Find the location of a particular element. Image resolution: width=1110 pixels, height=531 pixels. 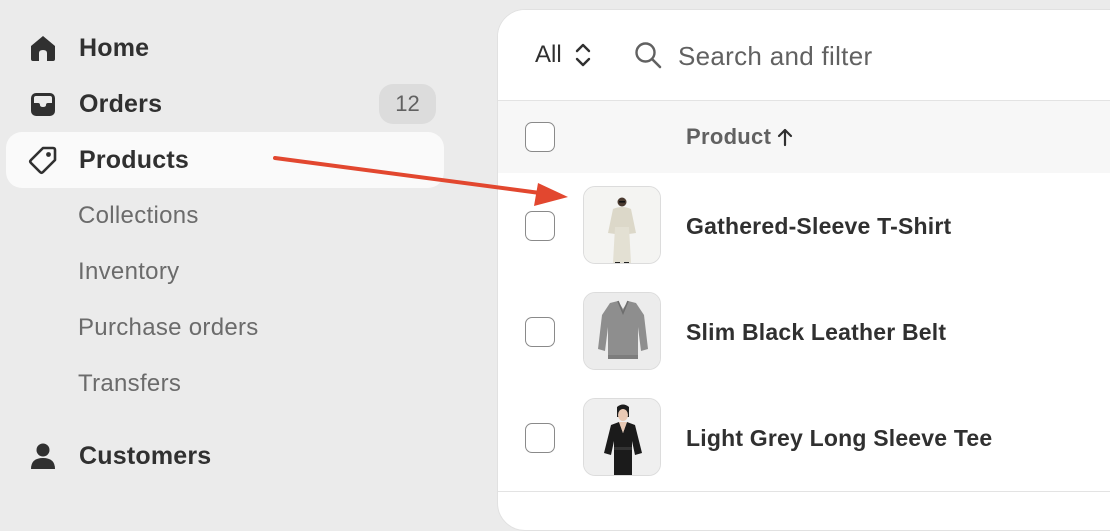

sidebar-item-home: Home is located at coordinates (225, 48).